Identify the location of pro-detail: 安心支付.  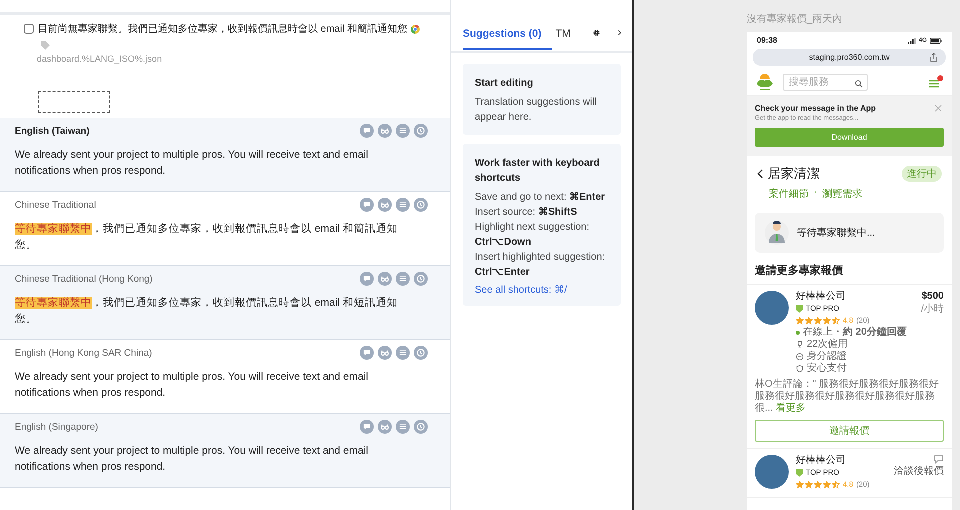
(827, 369).